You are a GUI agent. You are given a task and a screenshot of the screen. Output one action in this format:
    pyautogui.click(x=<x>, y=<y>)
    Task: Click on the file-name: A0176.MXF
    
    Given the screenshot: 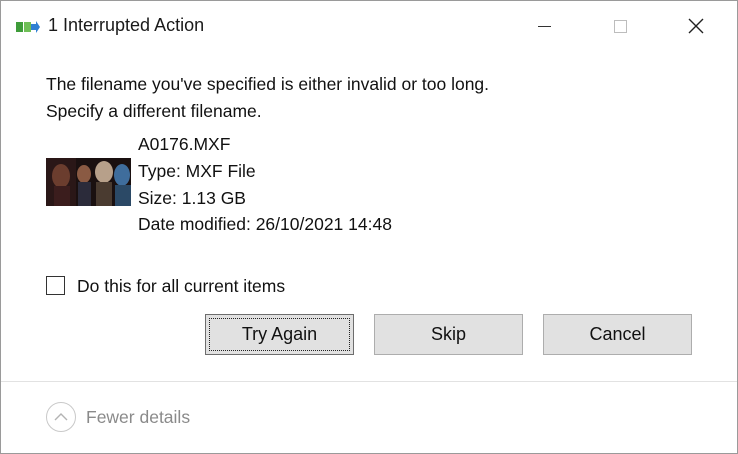 What is the action you would take?
    pyautogui.click(x=184, y=144)
    